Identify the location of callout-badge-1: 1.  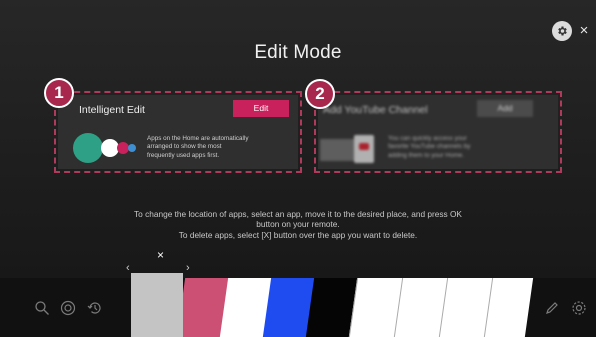
(59, 93).